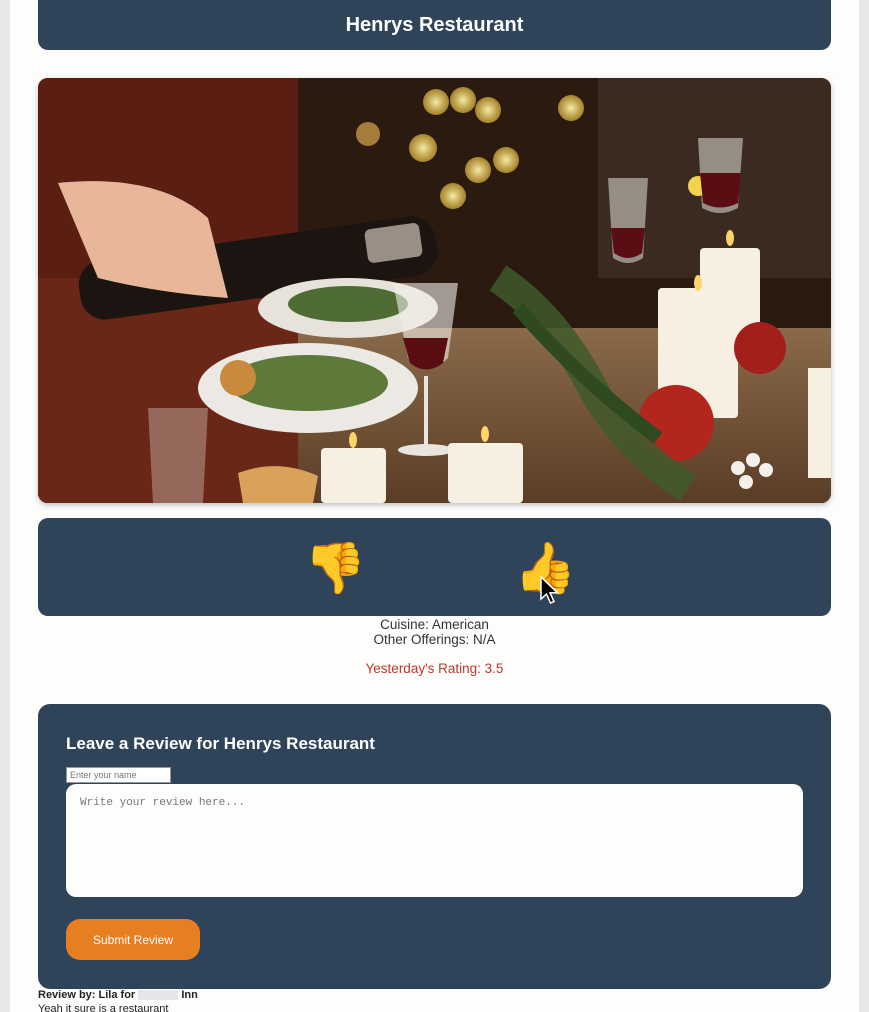  Describe the element at coordinates (434, 624) in the screenshot. I see `cuisine-text: Cuisine: American` at that location.